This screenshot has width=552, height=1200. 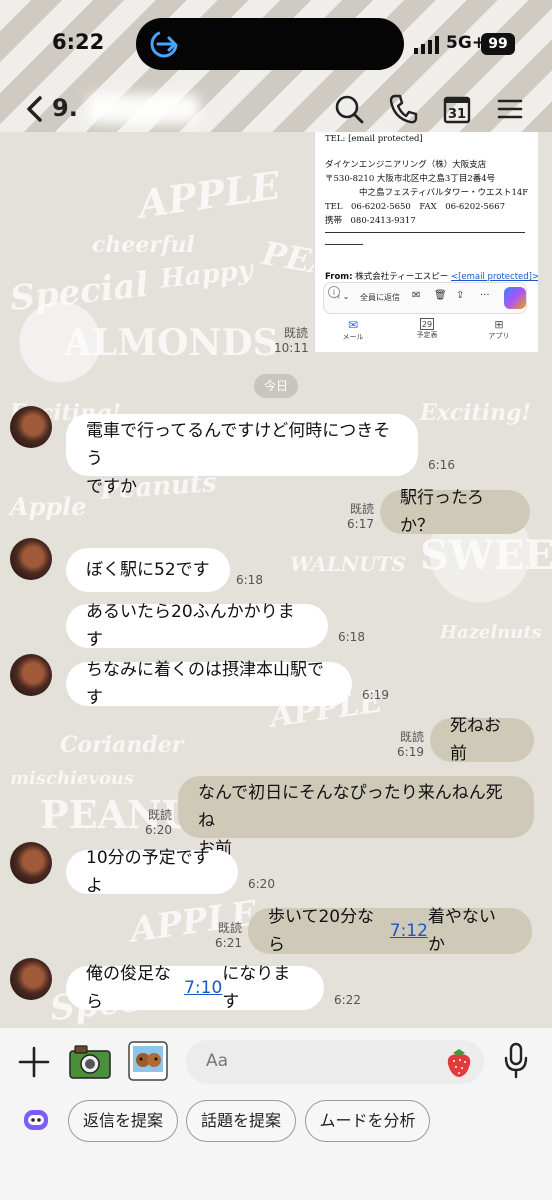 What do you see at coordinates (415, 207) in the screenshot?
I see `shared-image-tel-fax: TEL 06-6202-5650 FAX 06-6202-5667` at bounding box center [415, 207].